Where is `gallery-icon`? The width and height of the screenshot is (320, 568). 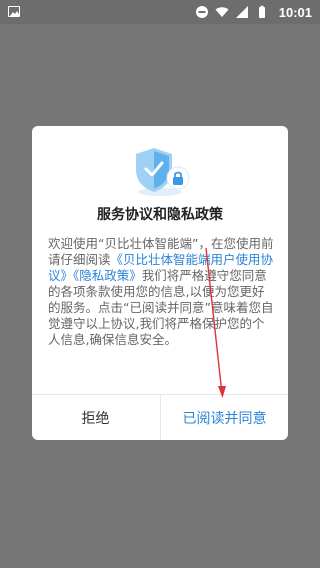
gallery-icon is located at coordinates (14, 11).